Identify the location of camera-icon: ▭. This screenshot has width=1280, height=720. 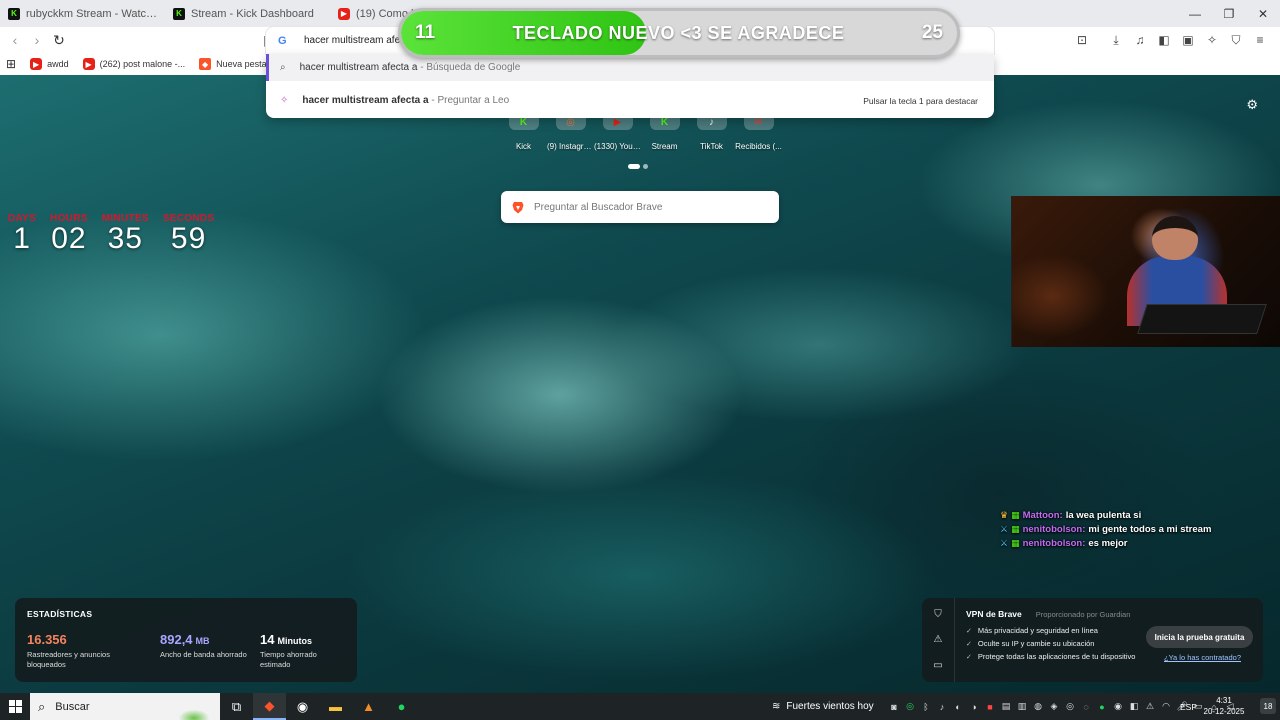
(937, 665).